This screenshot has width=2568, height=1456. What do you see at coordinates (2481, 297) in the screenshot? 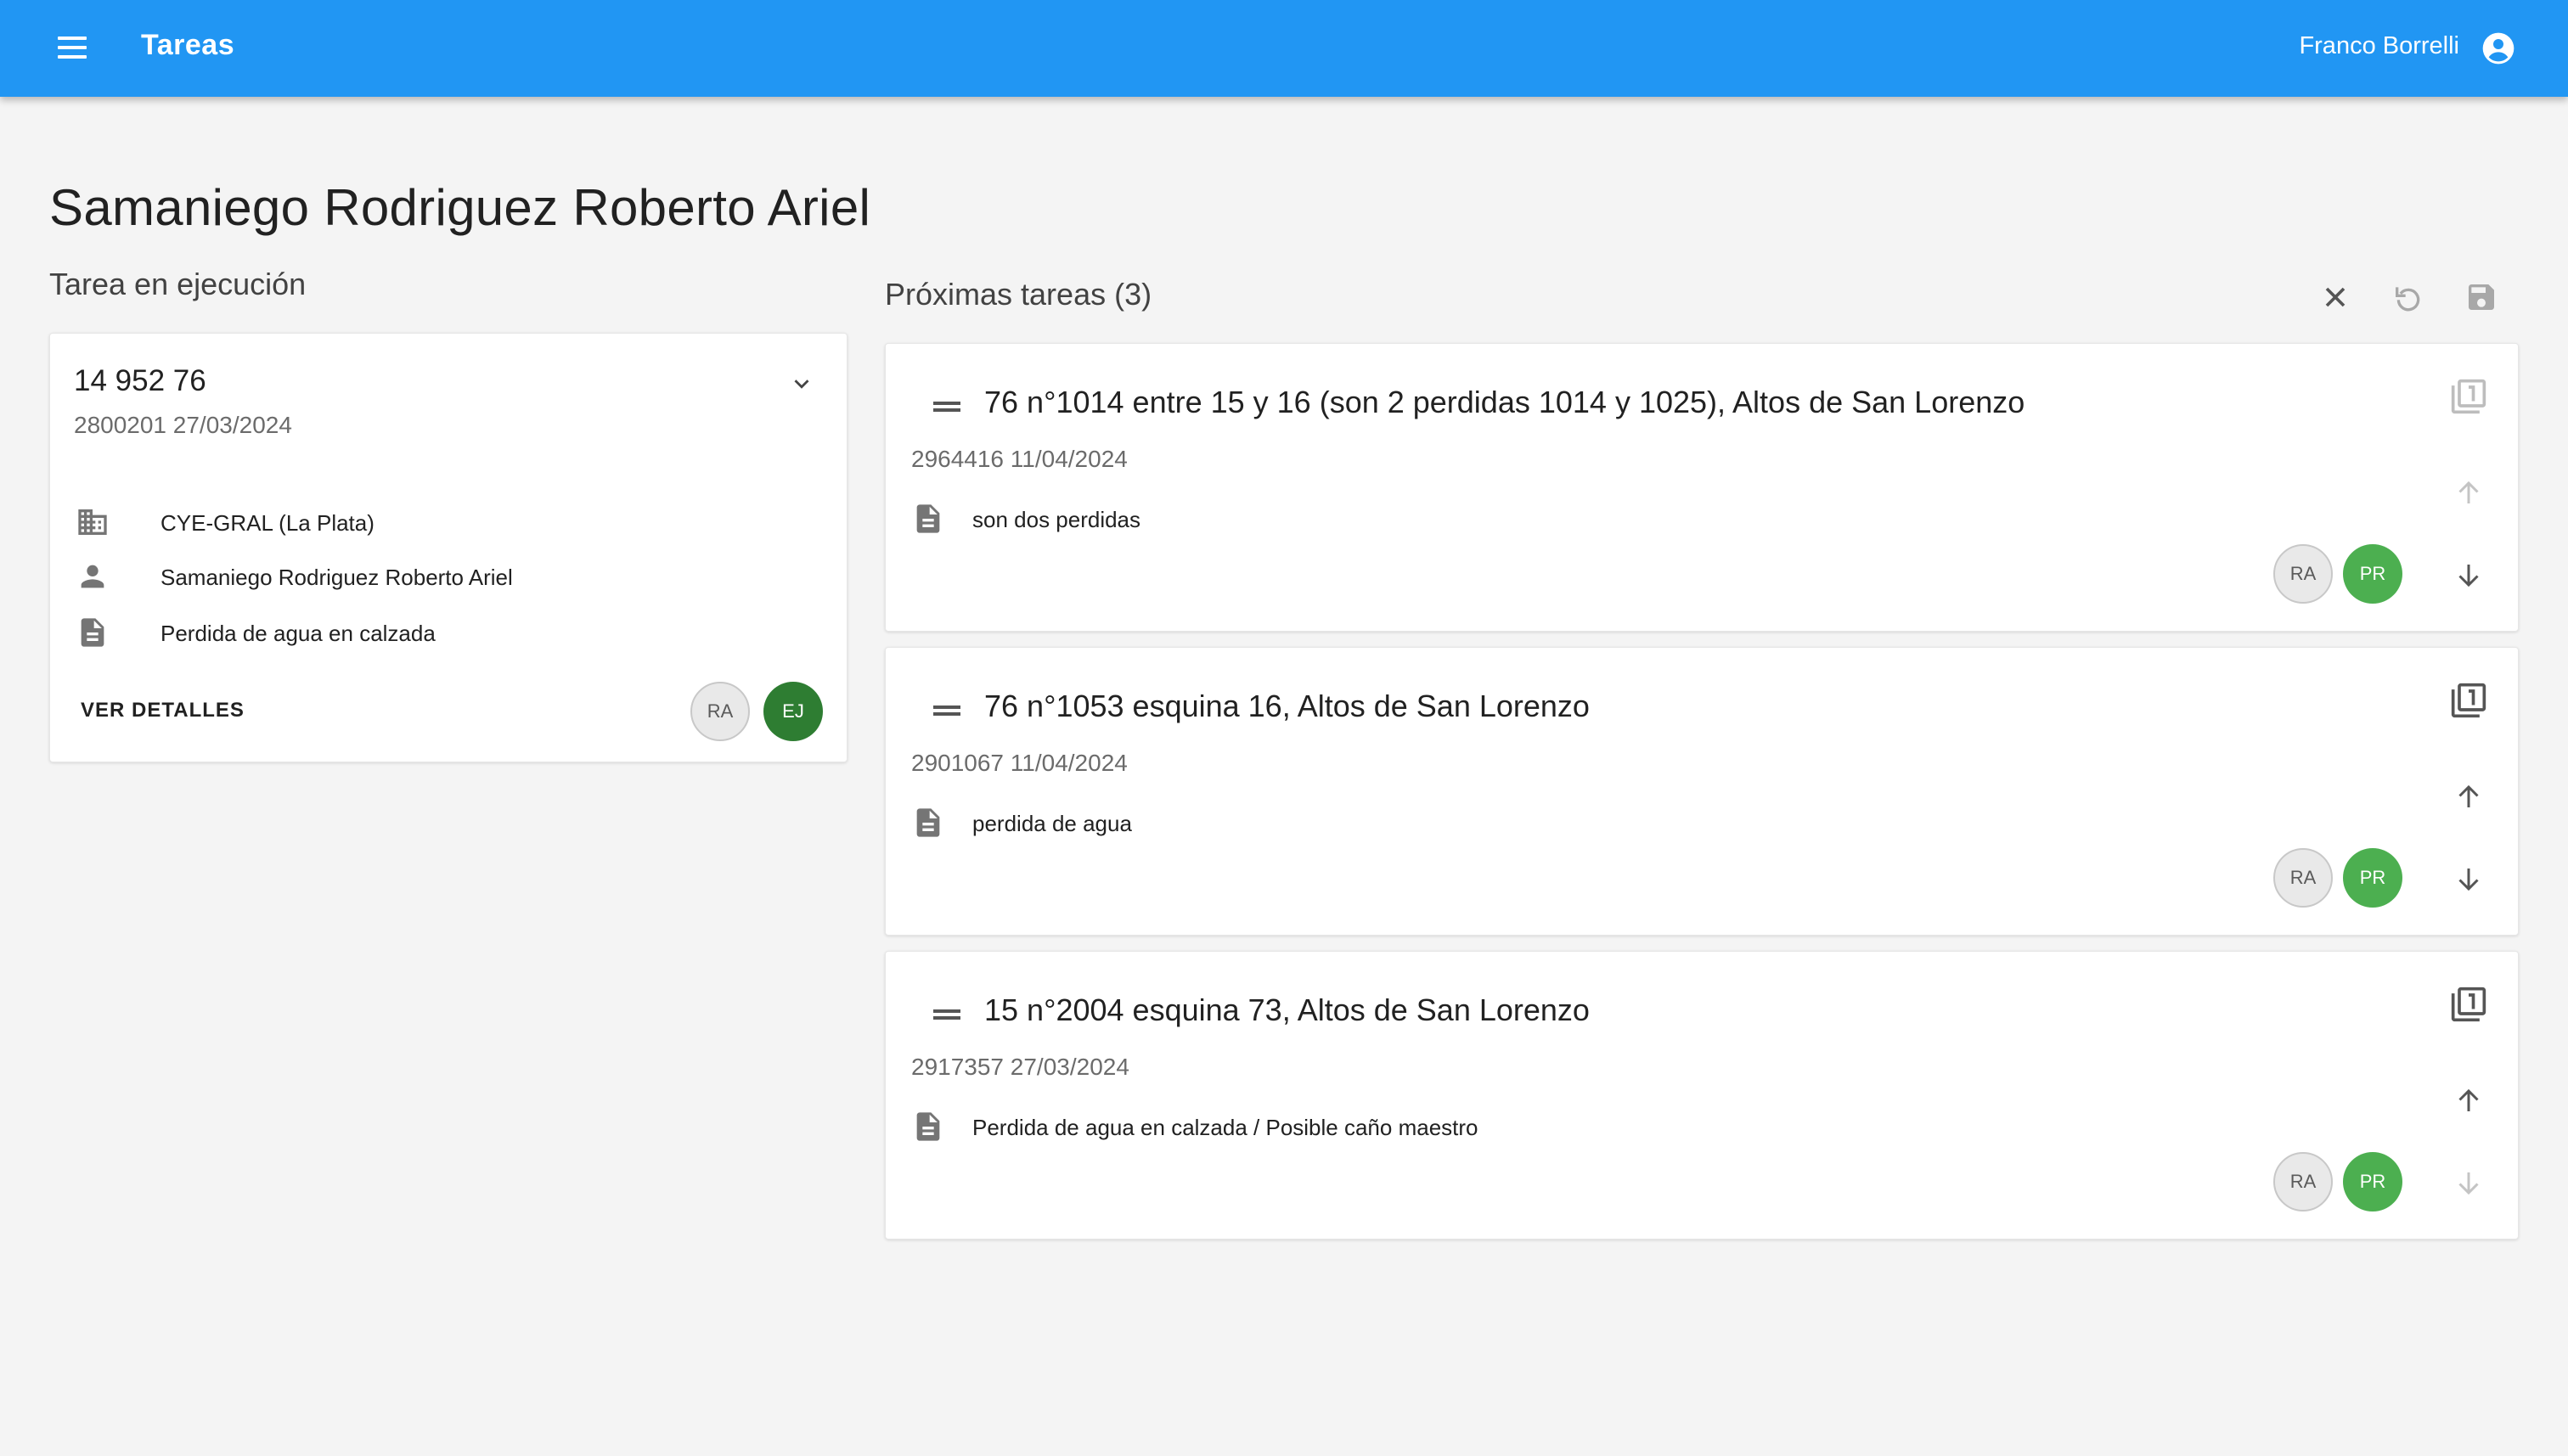
I see `save-icon` at bounding box center [2481, 297].